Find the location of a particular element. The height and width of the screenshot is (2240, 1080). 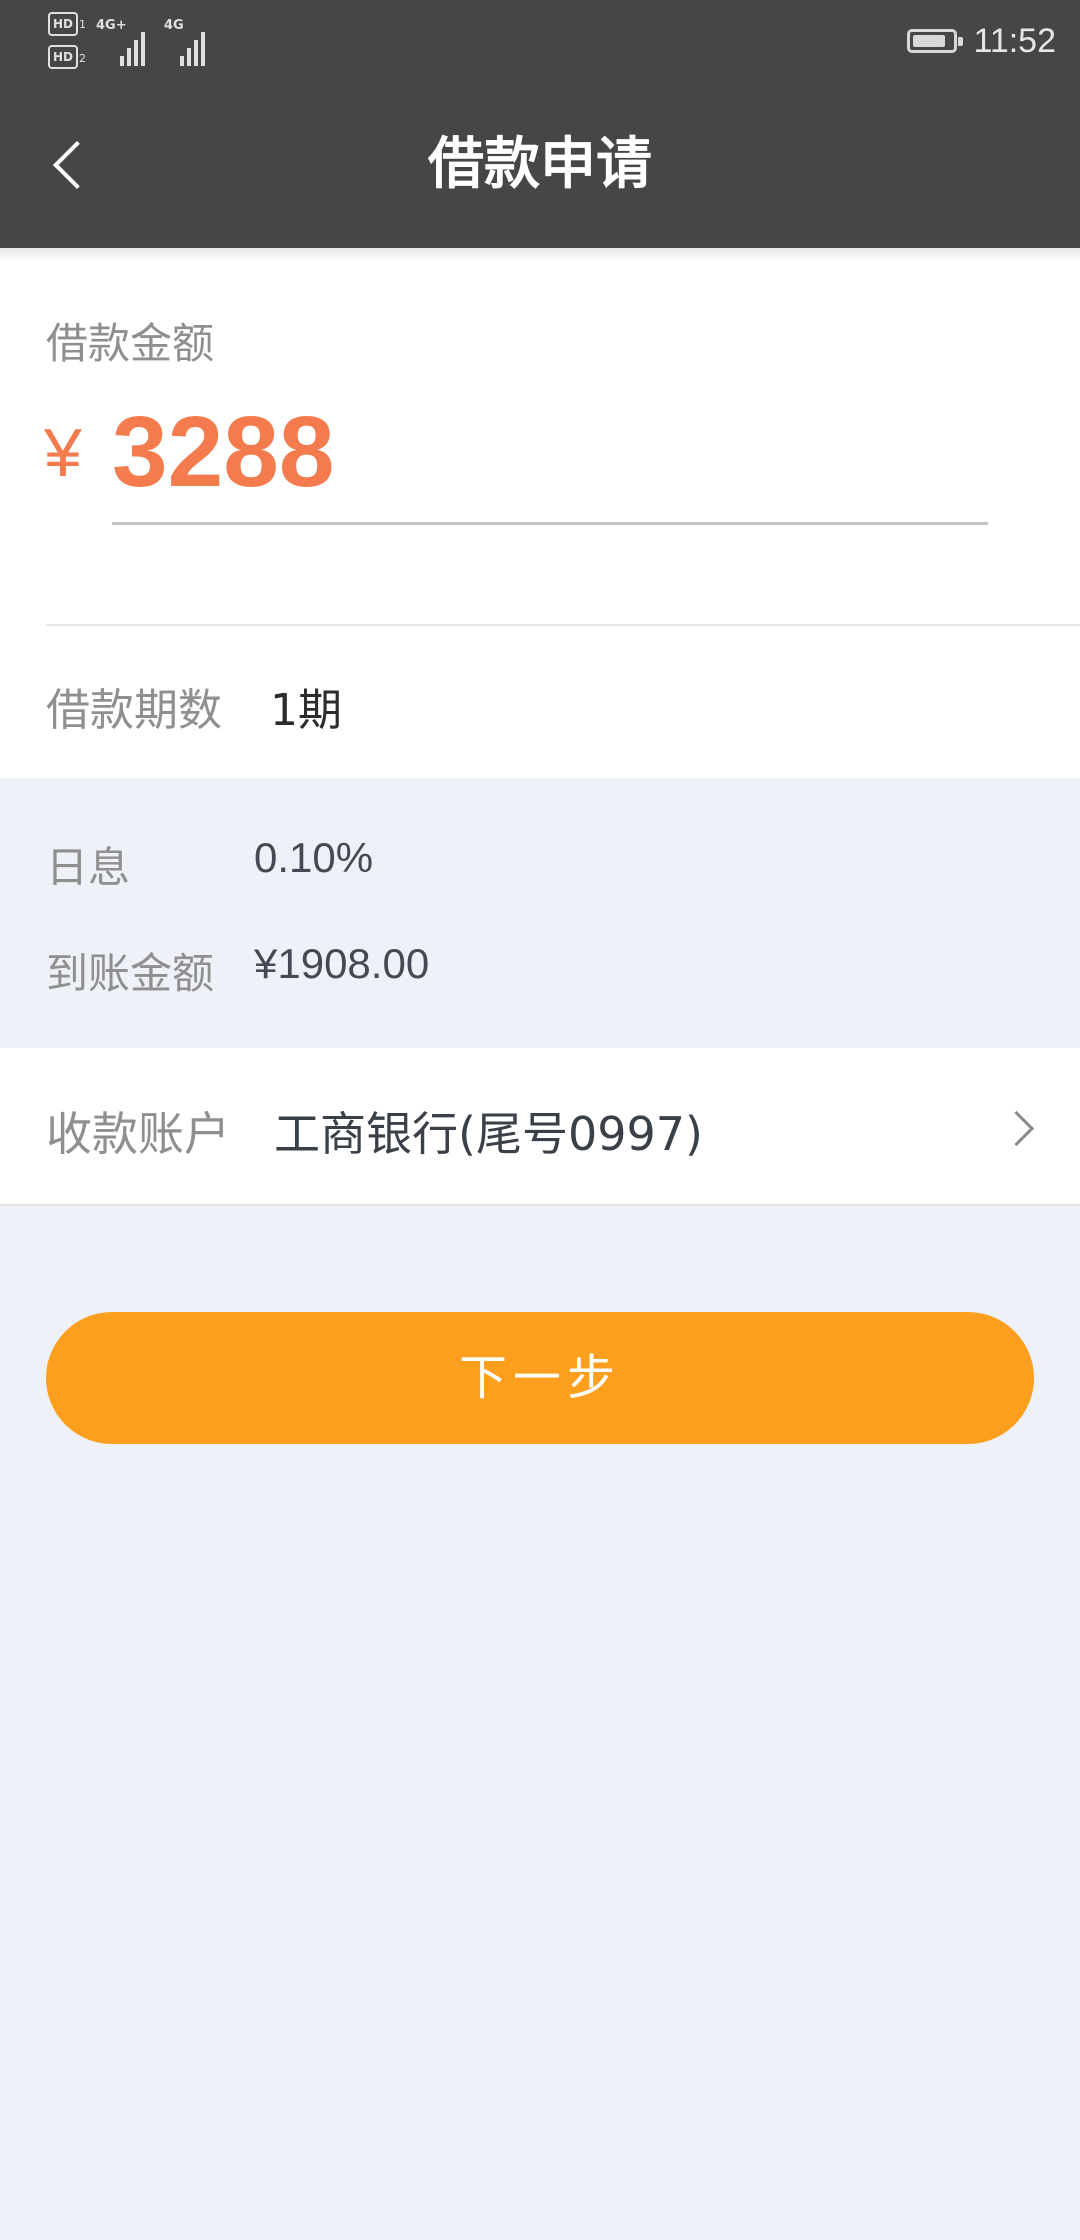

next-step-button: 下一步 is located at coordinates (540, 1378).